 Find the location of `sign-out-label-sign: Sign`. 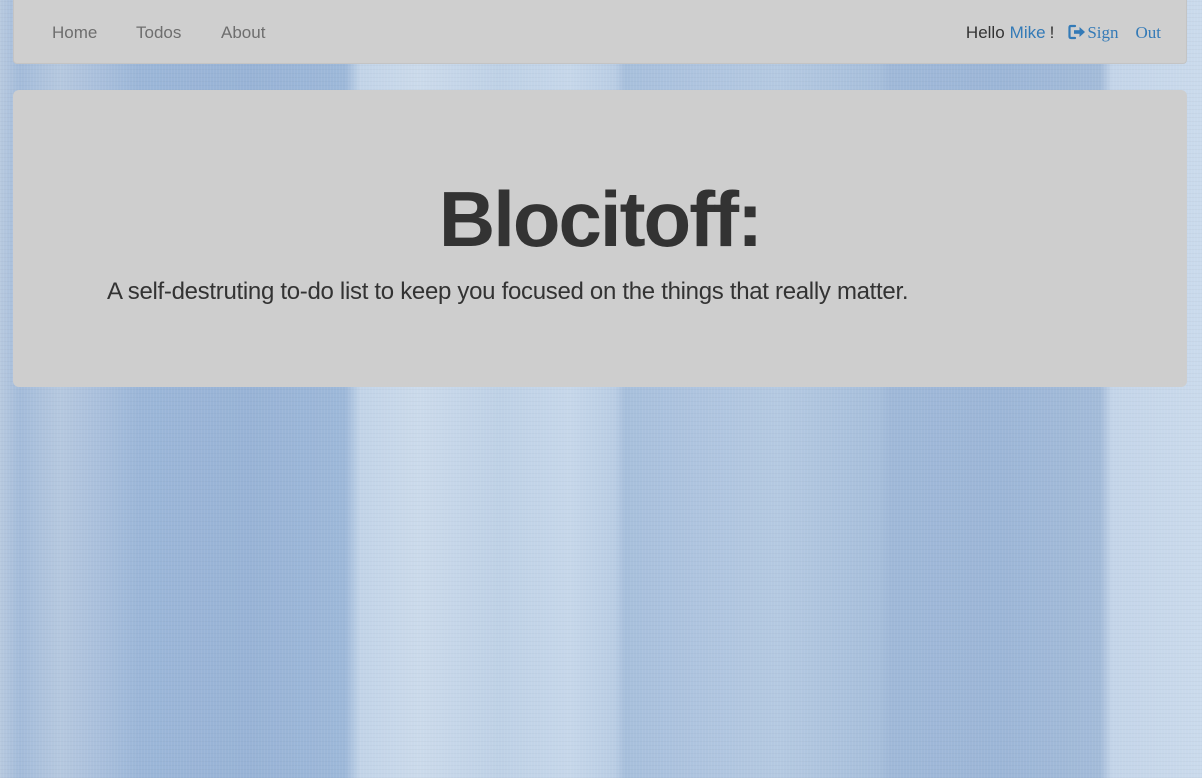

sign-out-label-sign: Sign is located at coordinates (1102, 33).